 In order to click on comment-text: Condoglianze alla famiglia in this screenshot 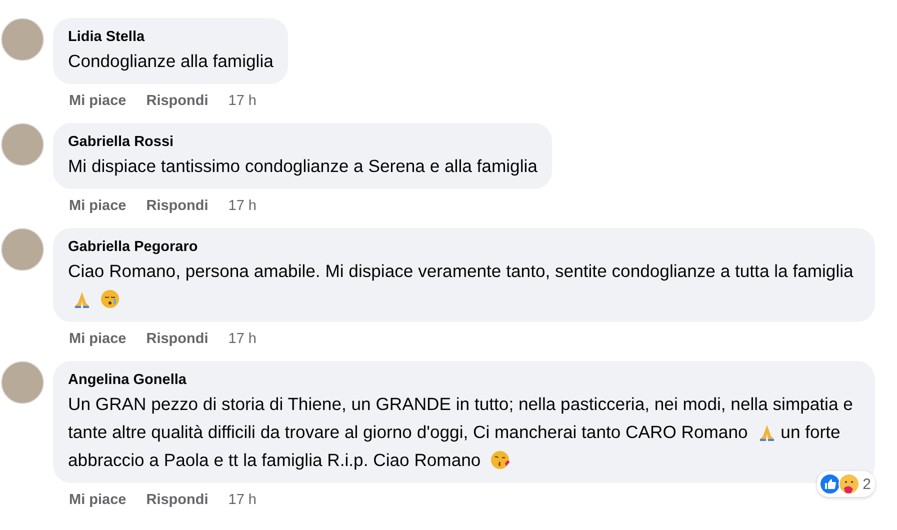, I will do `click(171, 61)`.